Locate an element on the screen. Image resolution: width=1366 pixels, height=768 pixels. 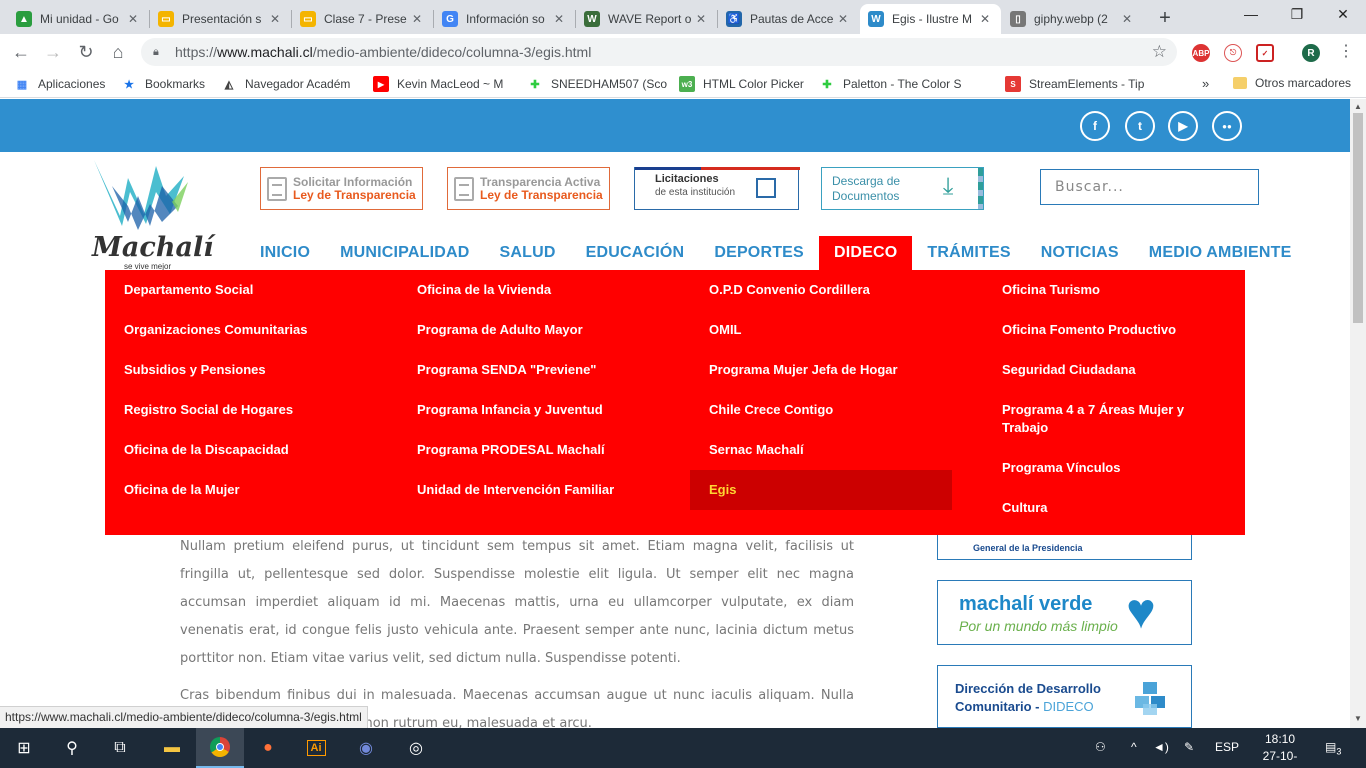
new-tab-button: + is located at coordinates (1165, 18).